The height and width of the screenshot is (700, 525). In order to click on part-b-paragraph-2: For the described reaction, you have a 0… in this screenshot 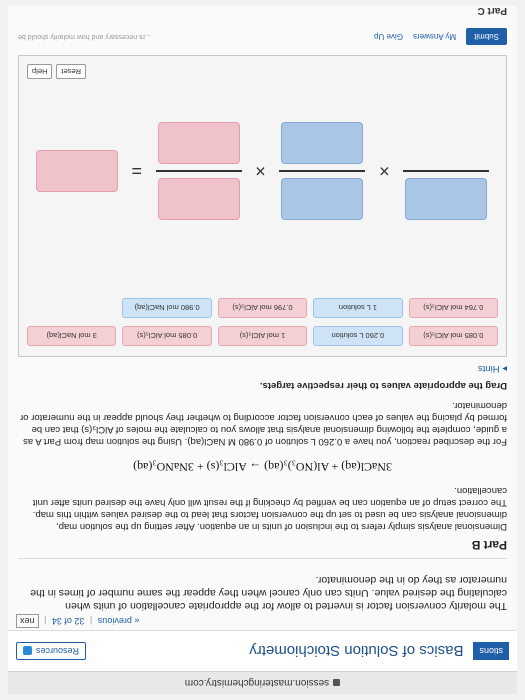, I will do `click(263, 423)`.